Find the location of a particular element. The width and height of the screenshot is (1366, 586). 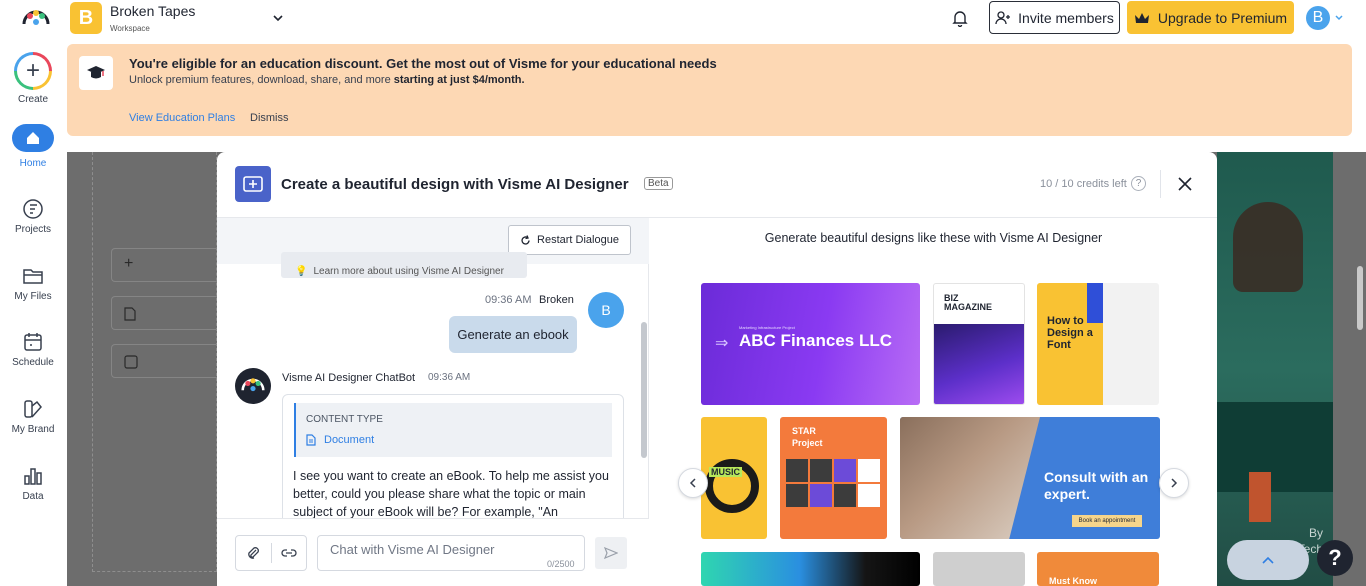

chevron-left-icon is located at coordinates (692, 483).